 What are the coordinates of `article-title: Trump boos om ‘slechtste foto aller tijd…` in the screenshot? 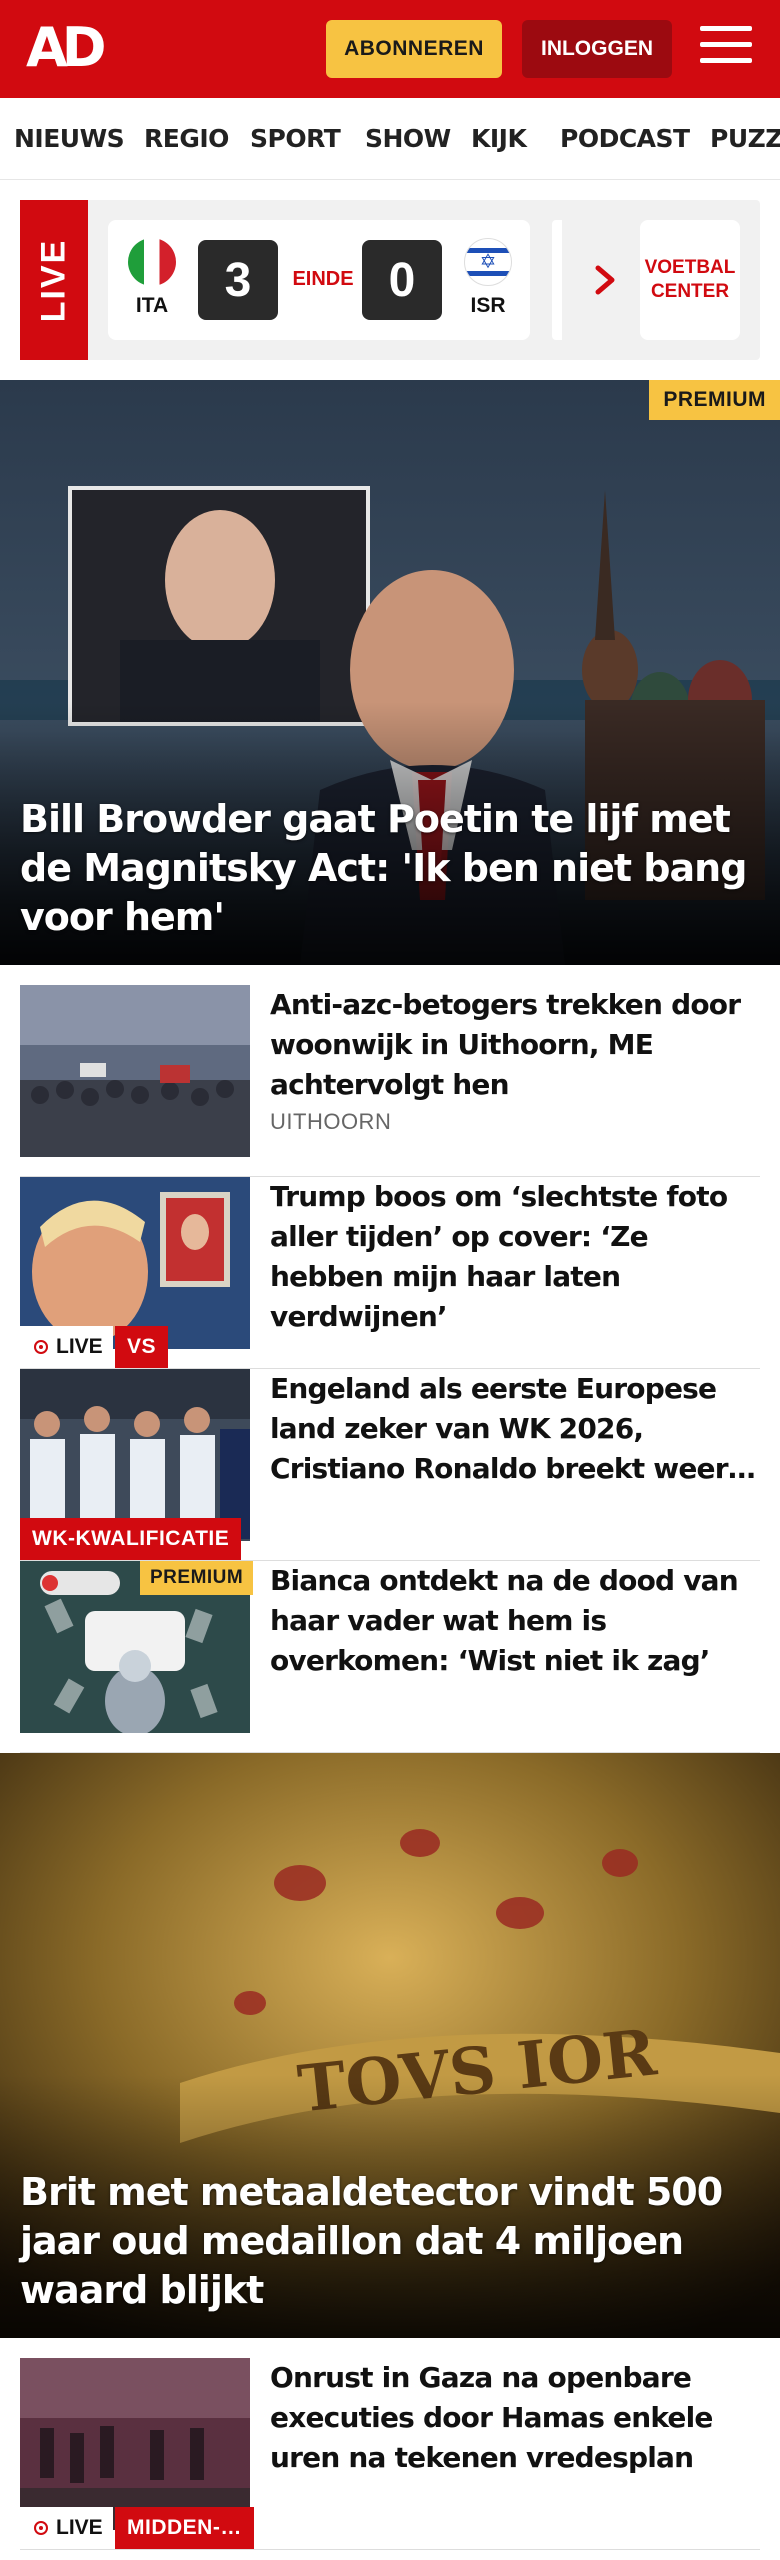 It's located at (515, 1257).